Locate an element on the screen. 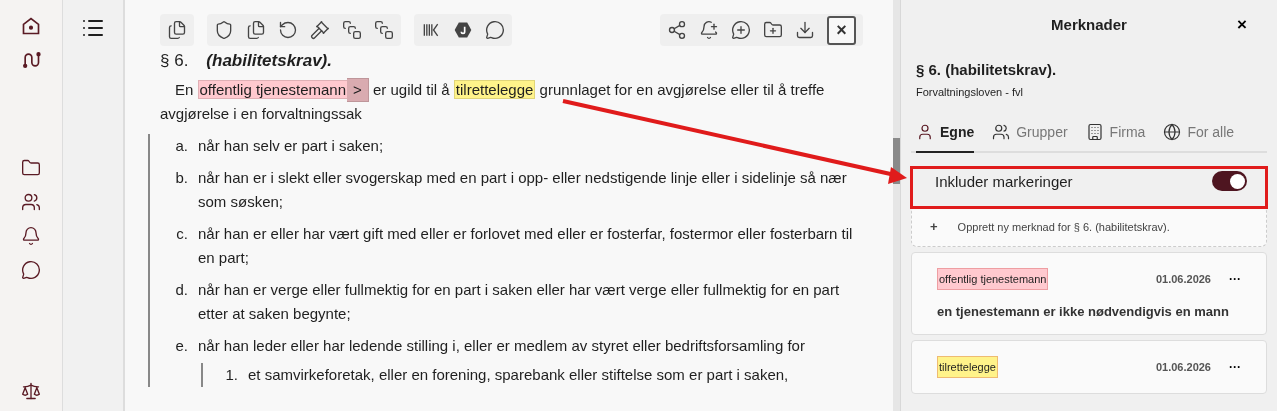 This screenshot has width=1277, height=411. list-item-text: når han er verge eller fullmektig for en part i saken eller har vært verge eller fullmektig for en part etter at saken begynte; is located at coordinates (519, 302).